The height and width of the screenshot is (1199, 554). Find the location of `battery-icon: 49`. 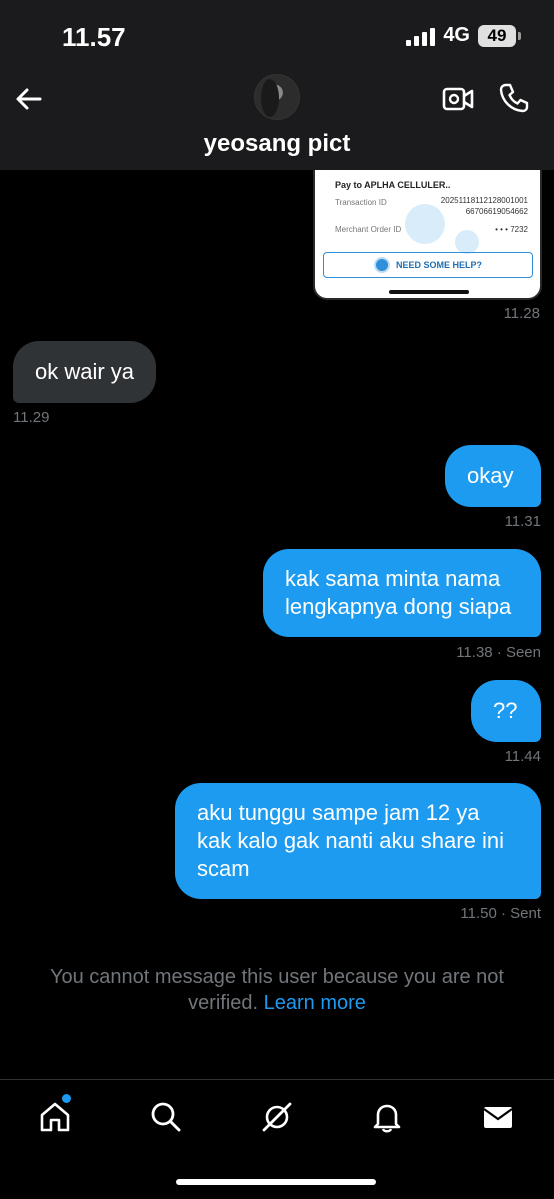

battery-icon: 49 is located at coordinates (499, 35).